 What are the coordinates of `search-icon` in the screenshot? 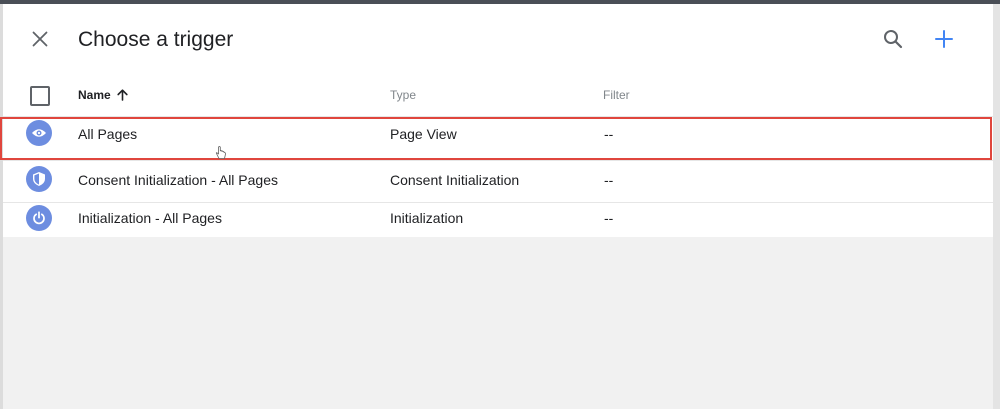 It's located at (893, 39).